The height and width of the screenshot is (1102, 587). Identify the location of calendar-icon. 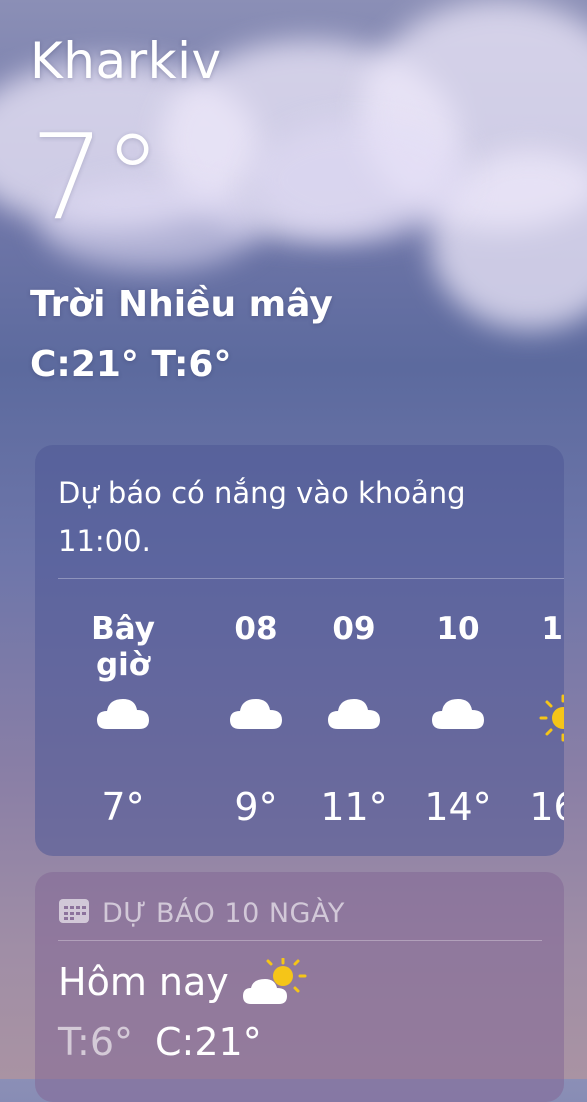
(74, 913).